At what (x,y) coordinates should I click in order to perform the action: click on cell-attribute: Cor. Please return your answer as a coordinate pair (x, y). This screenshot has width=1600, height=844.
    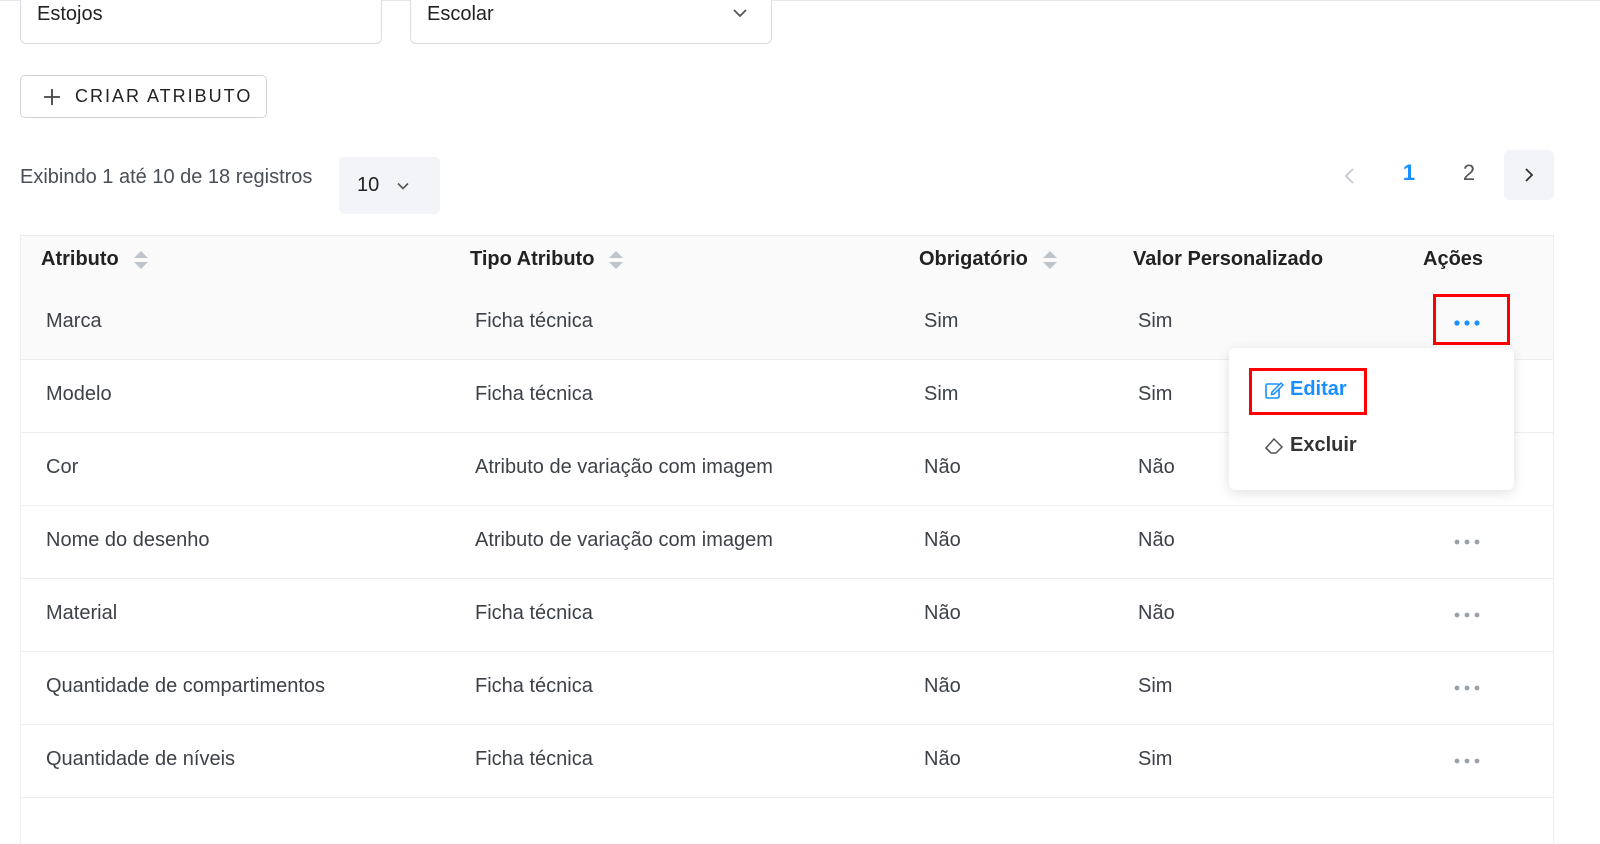
    Looking at the image, I should click on (62, 467).